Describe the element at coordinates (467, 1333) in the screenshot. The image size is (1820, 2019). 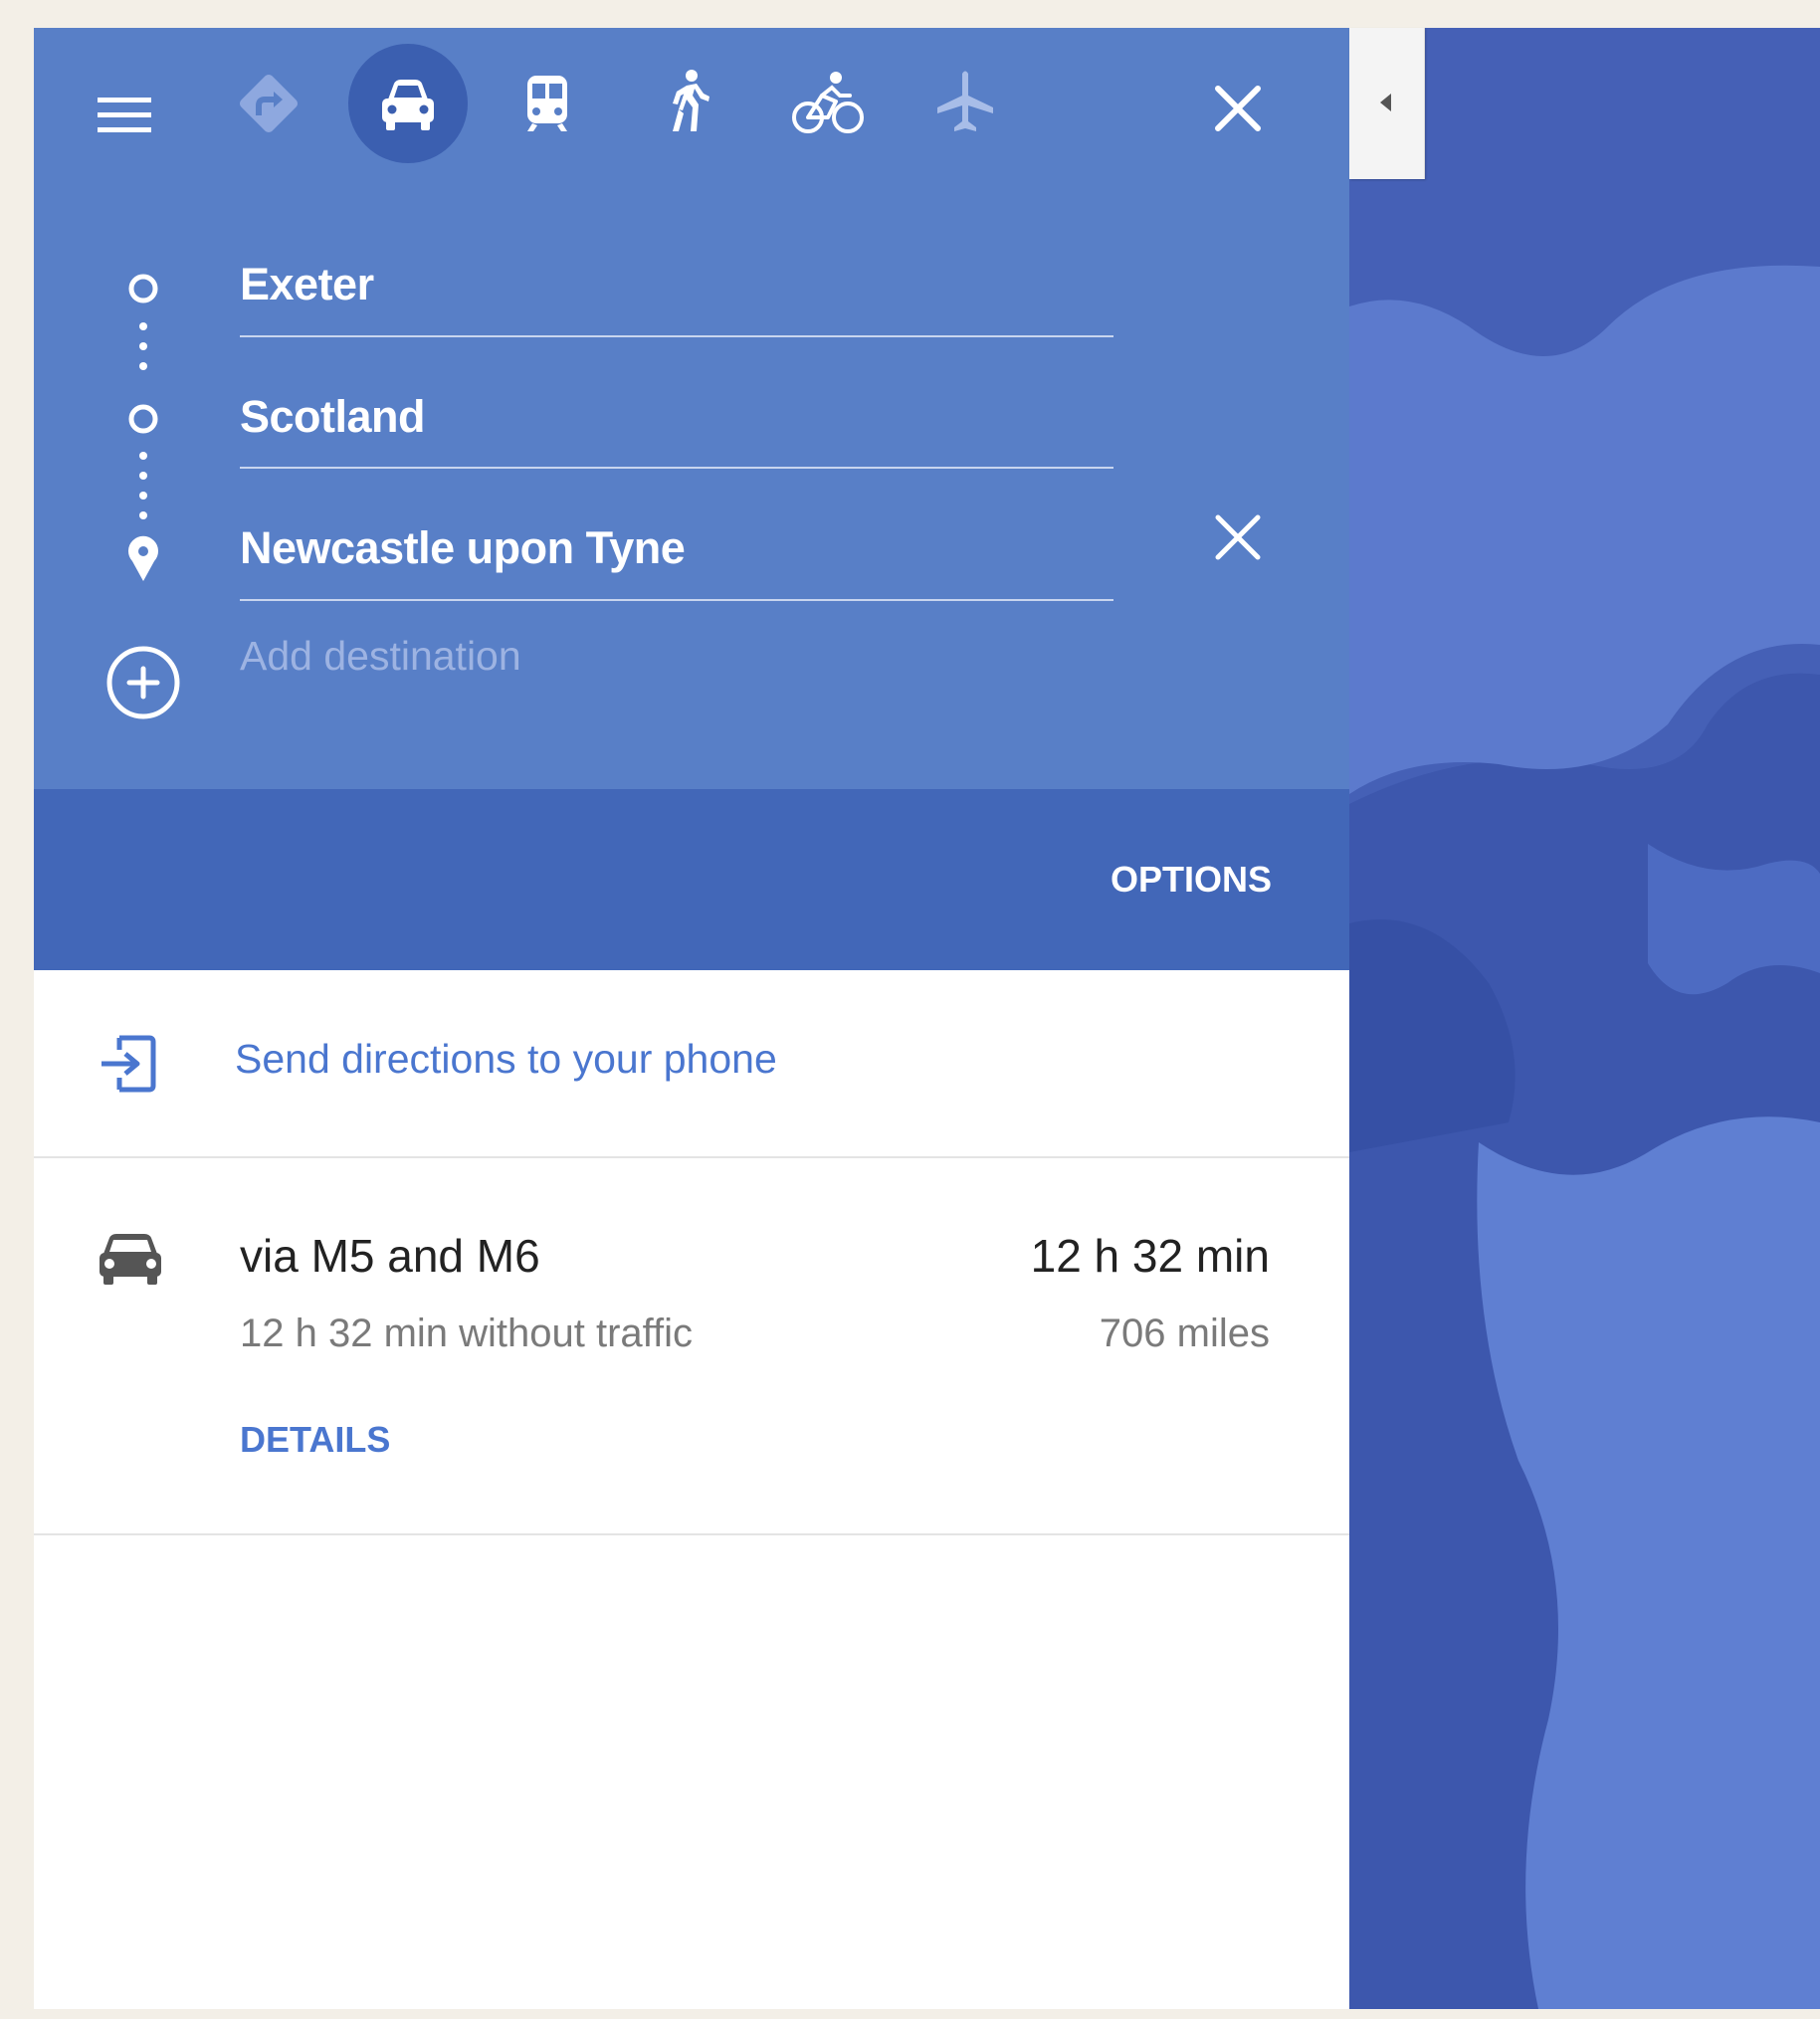
I see `route-duration-without-traffic: 12 h 32 min without traffic` at that location.